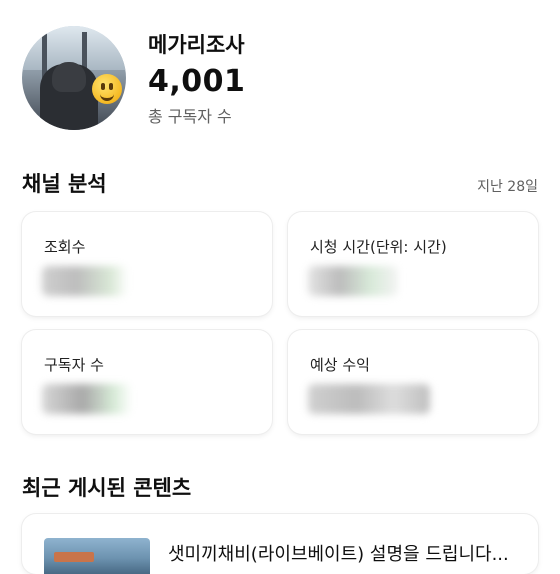 The height and width of the screenshot is (574, 560). Describe the element at coordinates (197, 81) in the screenshot. I see `subscriber-count: 4,001` at that location.